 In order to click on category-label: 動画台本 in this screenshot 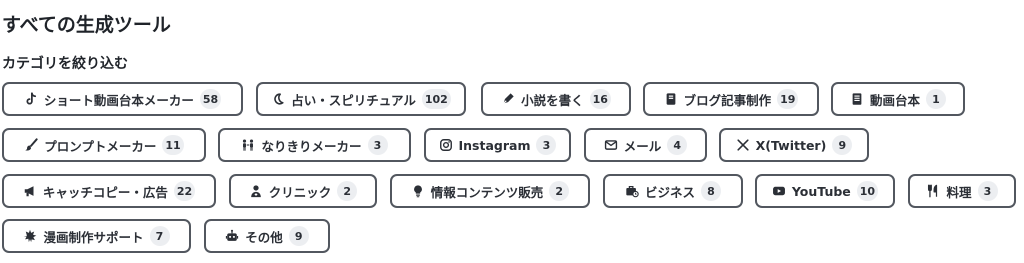, I will do `click(894, 100)`.